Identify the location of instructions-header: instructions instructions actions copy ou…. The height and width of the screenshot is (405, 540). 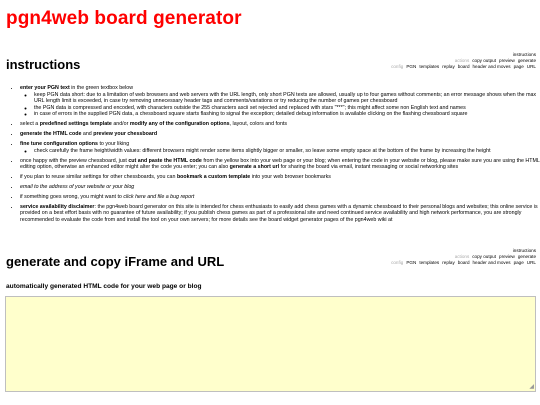
(271, 62).